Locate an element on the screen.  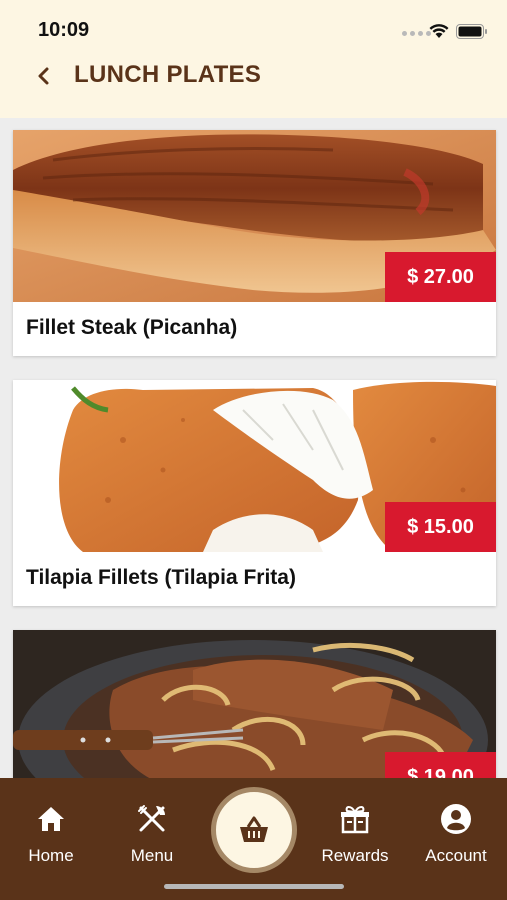
cart-button is located at coordinates (254, 830).